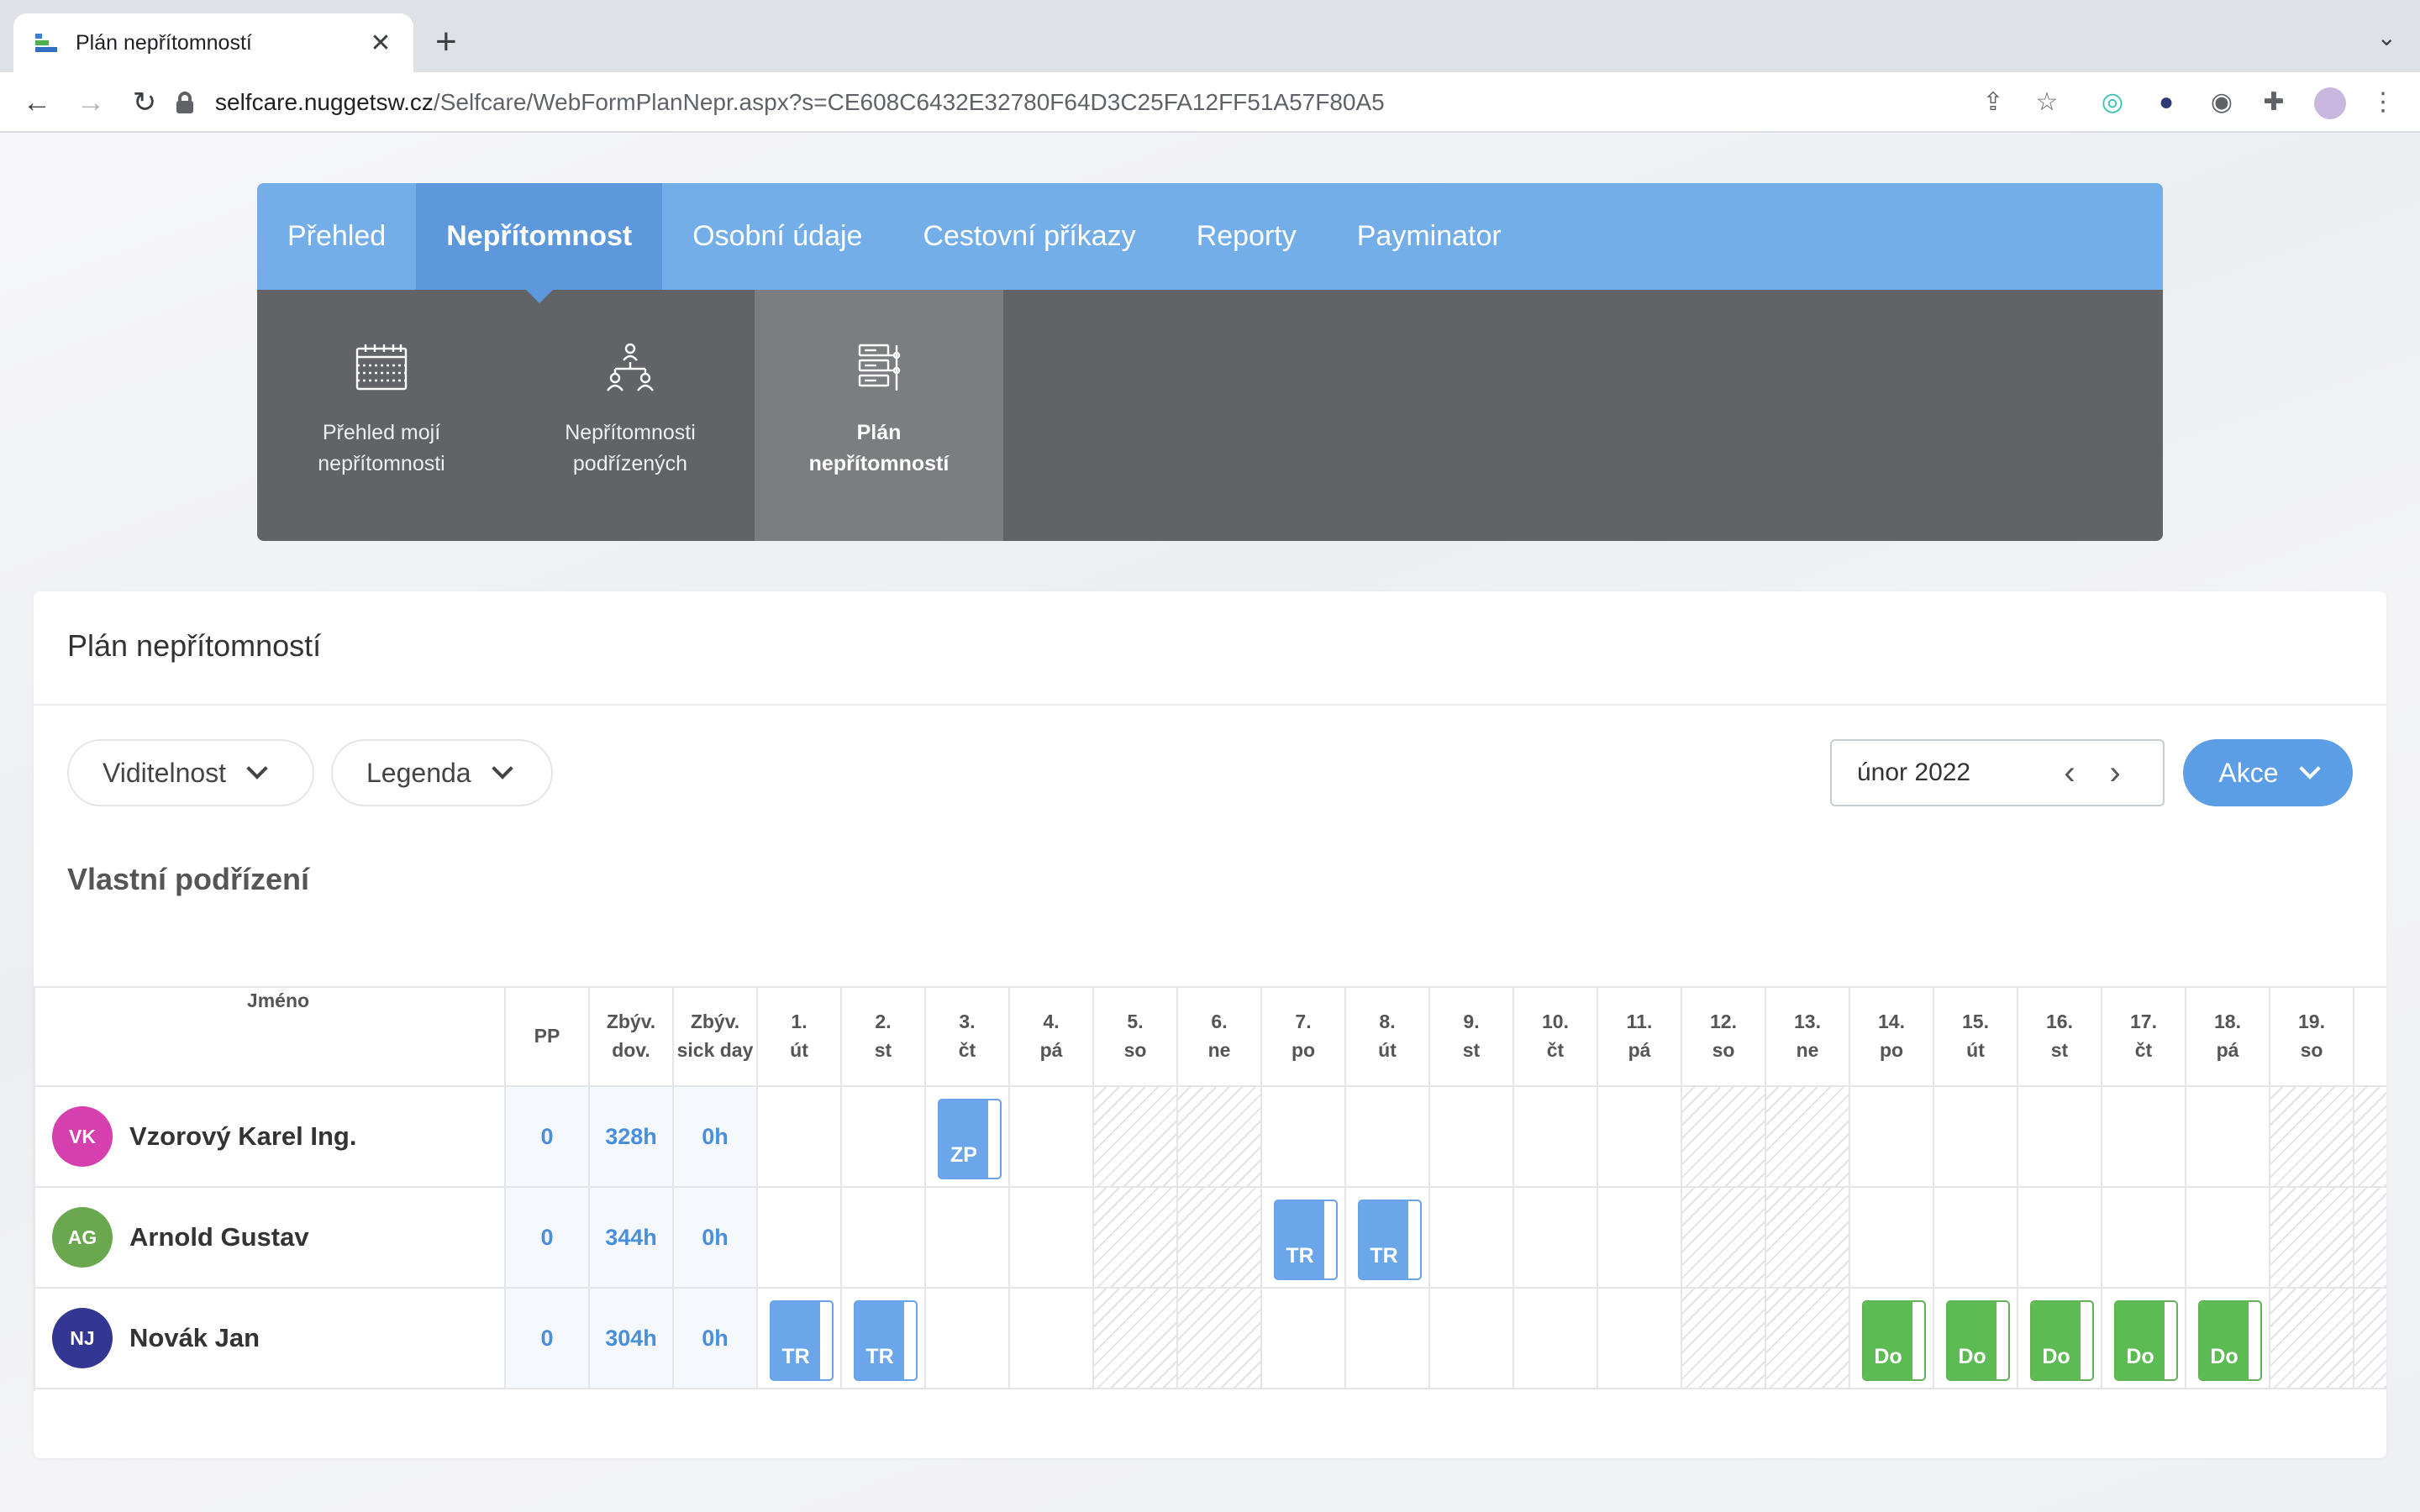 The image size is (2420, 1512). Describe the element at coordinates (2274, 102) in the screenshot. I see `extensions-puzzle-icon: ✚` at that location.